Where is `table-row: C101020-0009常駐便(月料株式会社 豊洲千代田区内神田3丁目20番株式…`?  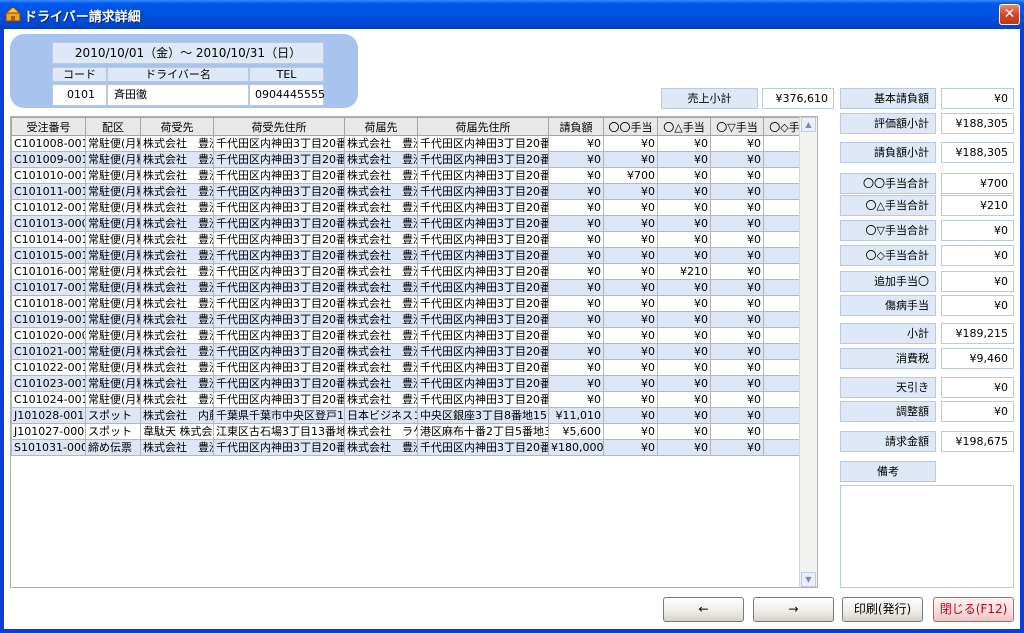 table-row: C101020-0009常駐便(月料株式会社 豊洲千代田区内神田3丁目20番株式… is located at coordinates (414, 335).